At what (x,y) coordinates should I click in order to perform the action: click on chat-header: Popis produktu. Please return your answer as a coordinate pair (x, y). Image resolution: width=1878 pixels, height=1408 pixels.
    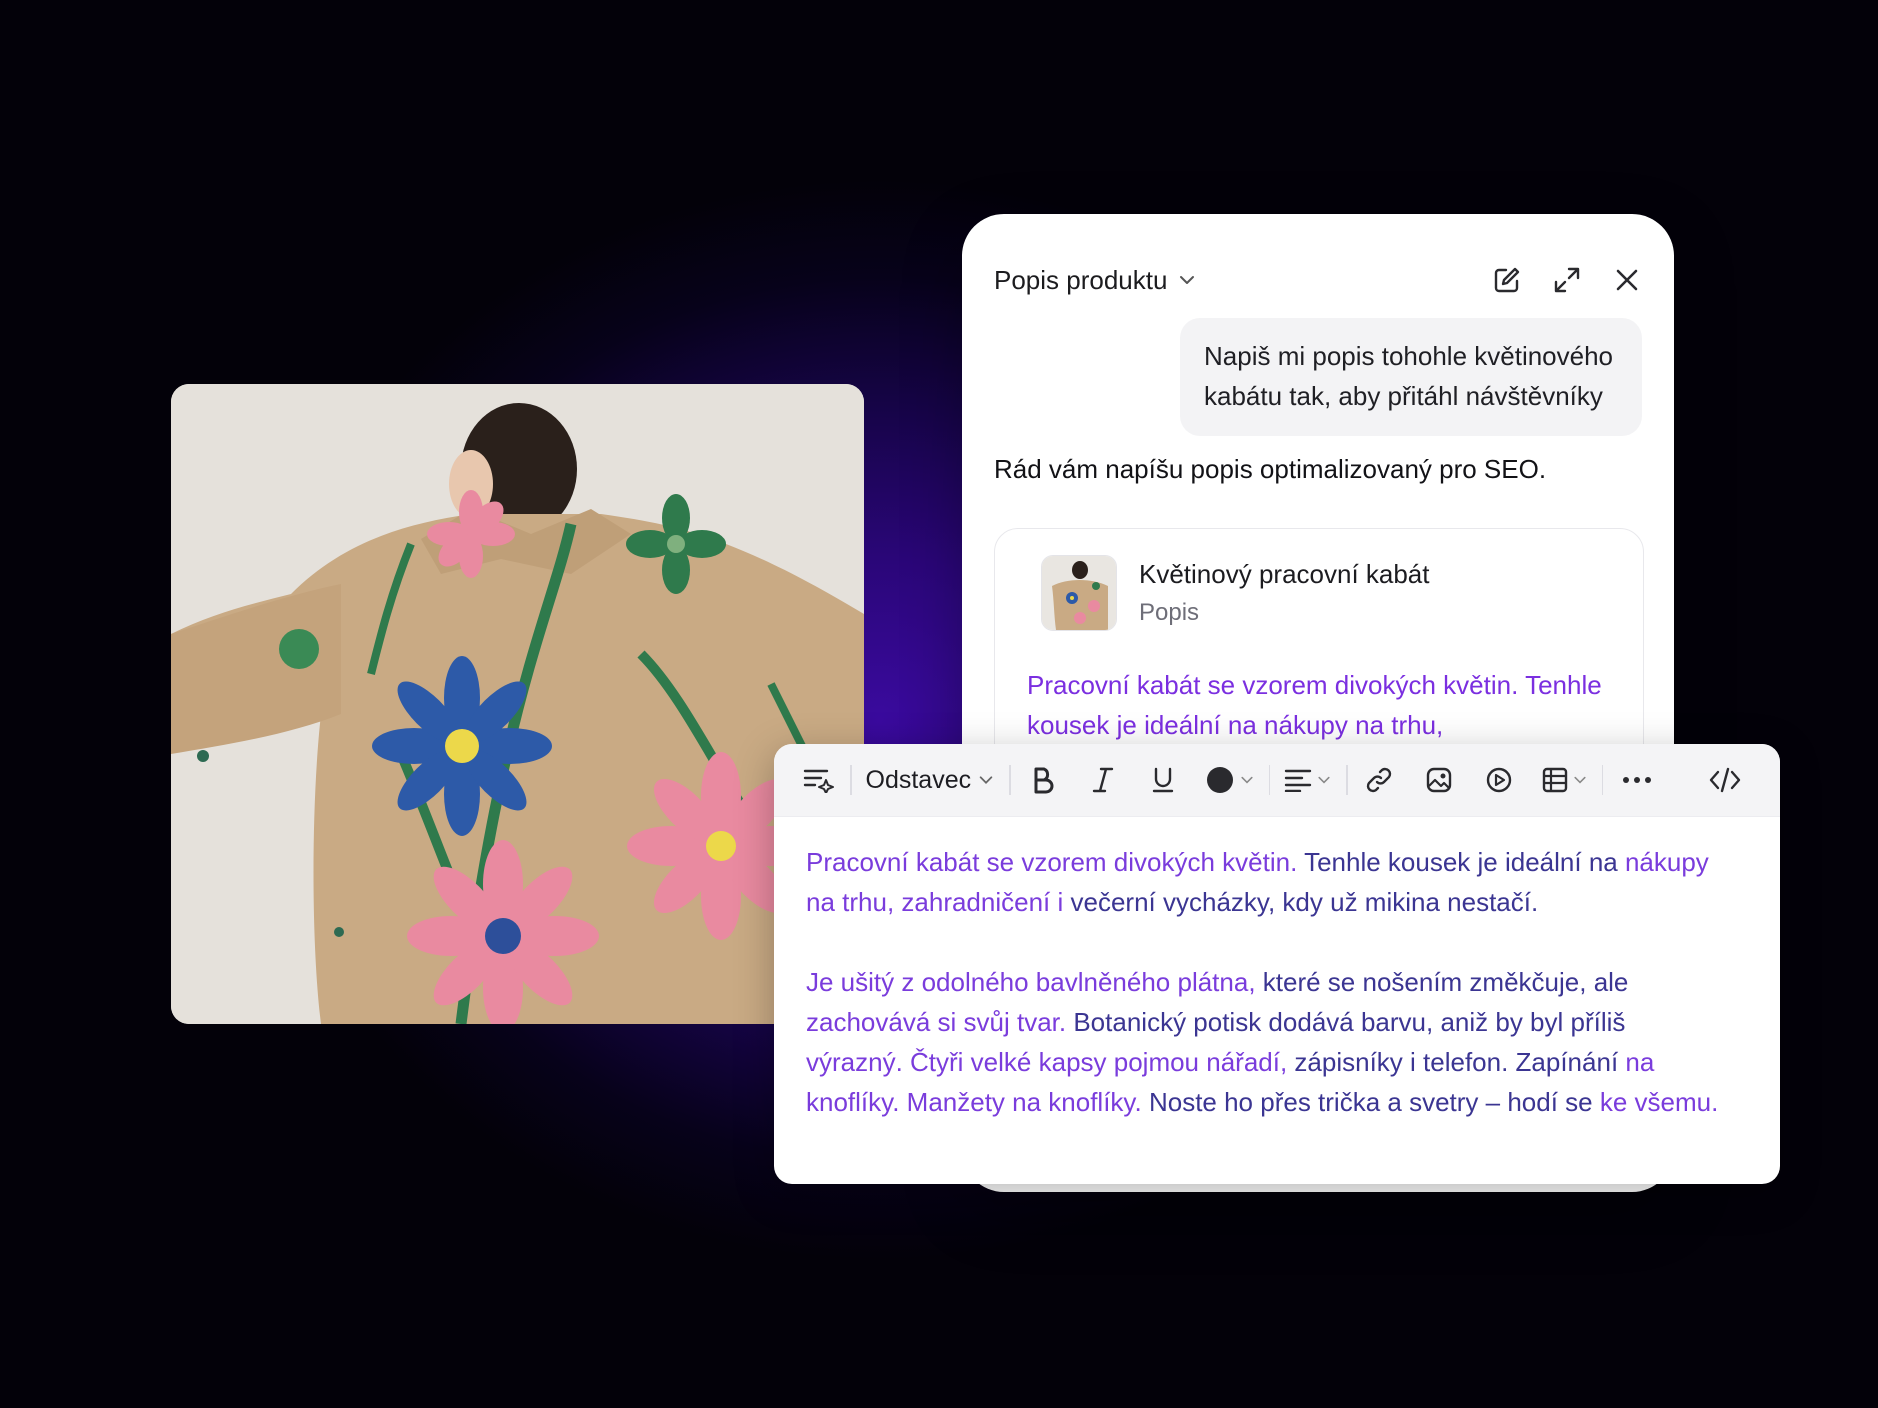
    Looking at the image, I should click on (1318, 280).